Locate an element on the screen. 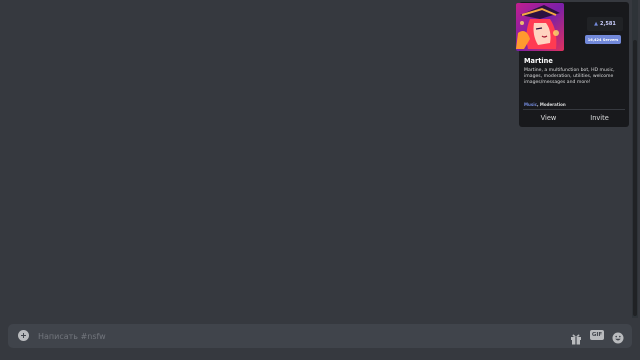 The width and height of the screenshot is (640, 360). emoji-button is located at coordinates (618, 336).